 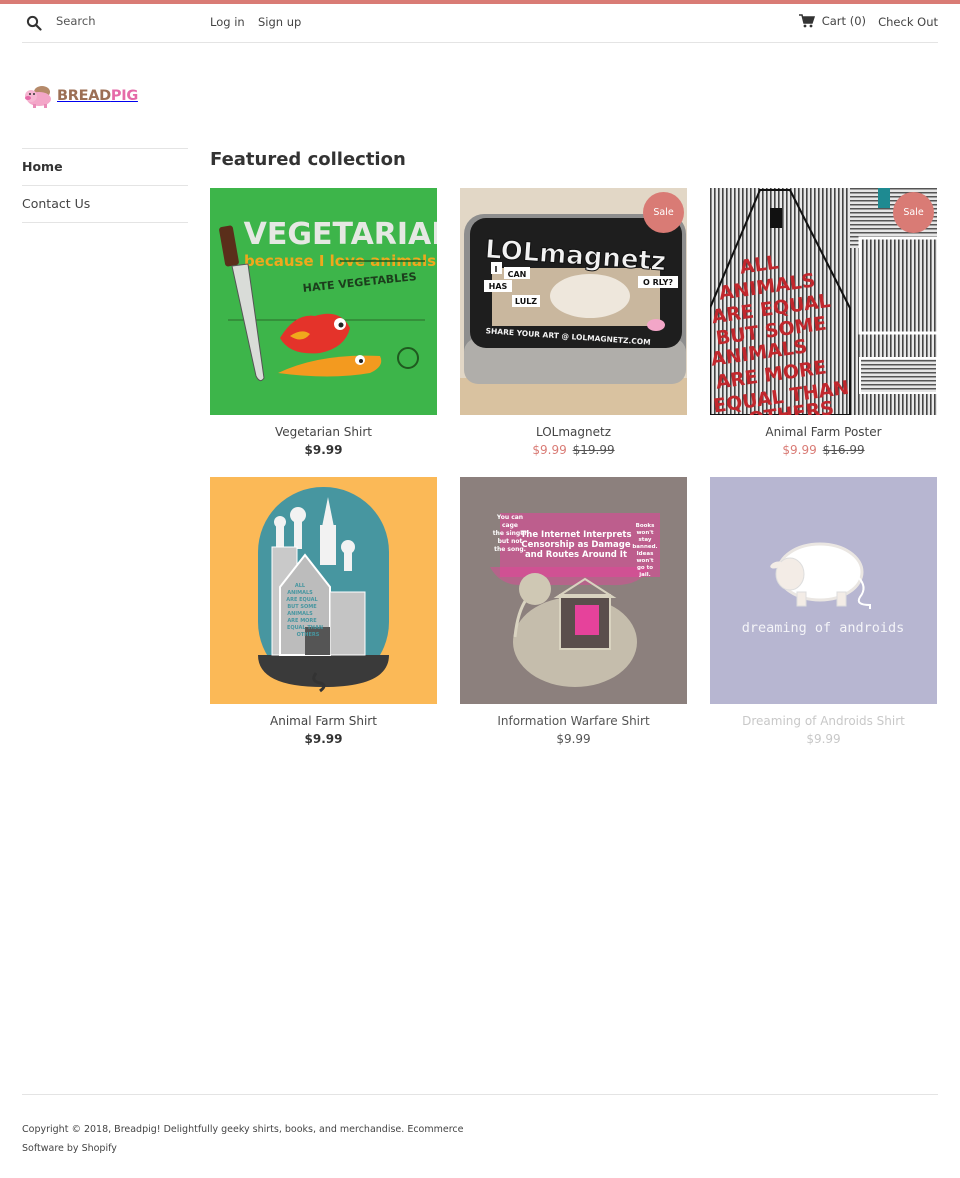 I want to click on compare-price: $16.99, so click(x=843, y=450).